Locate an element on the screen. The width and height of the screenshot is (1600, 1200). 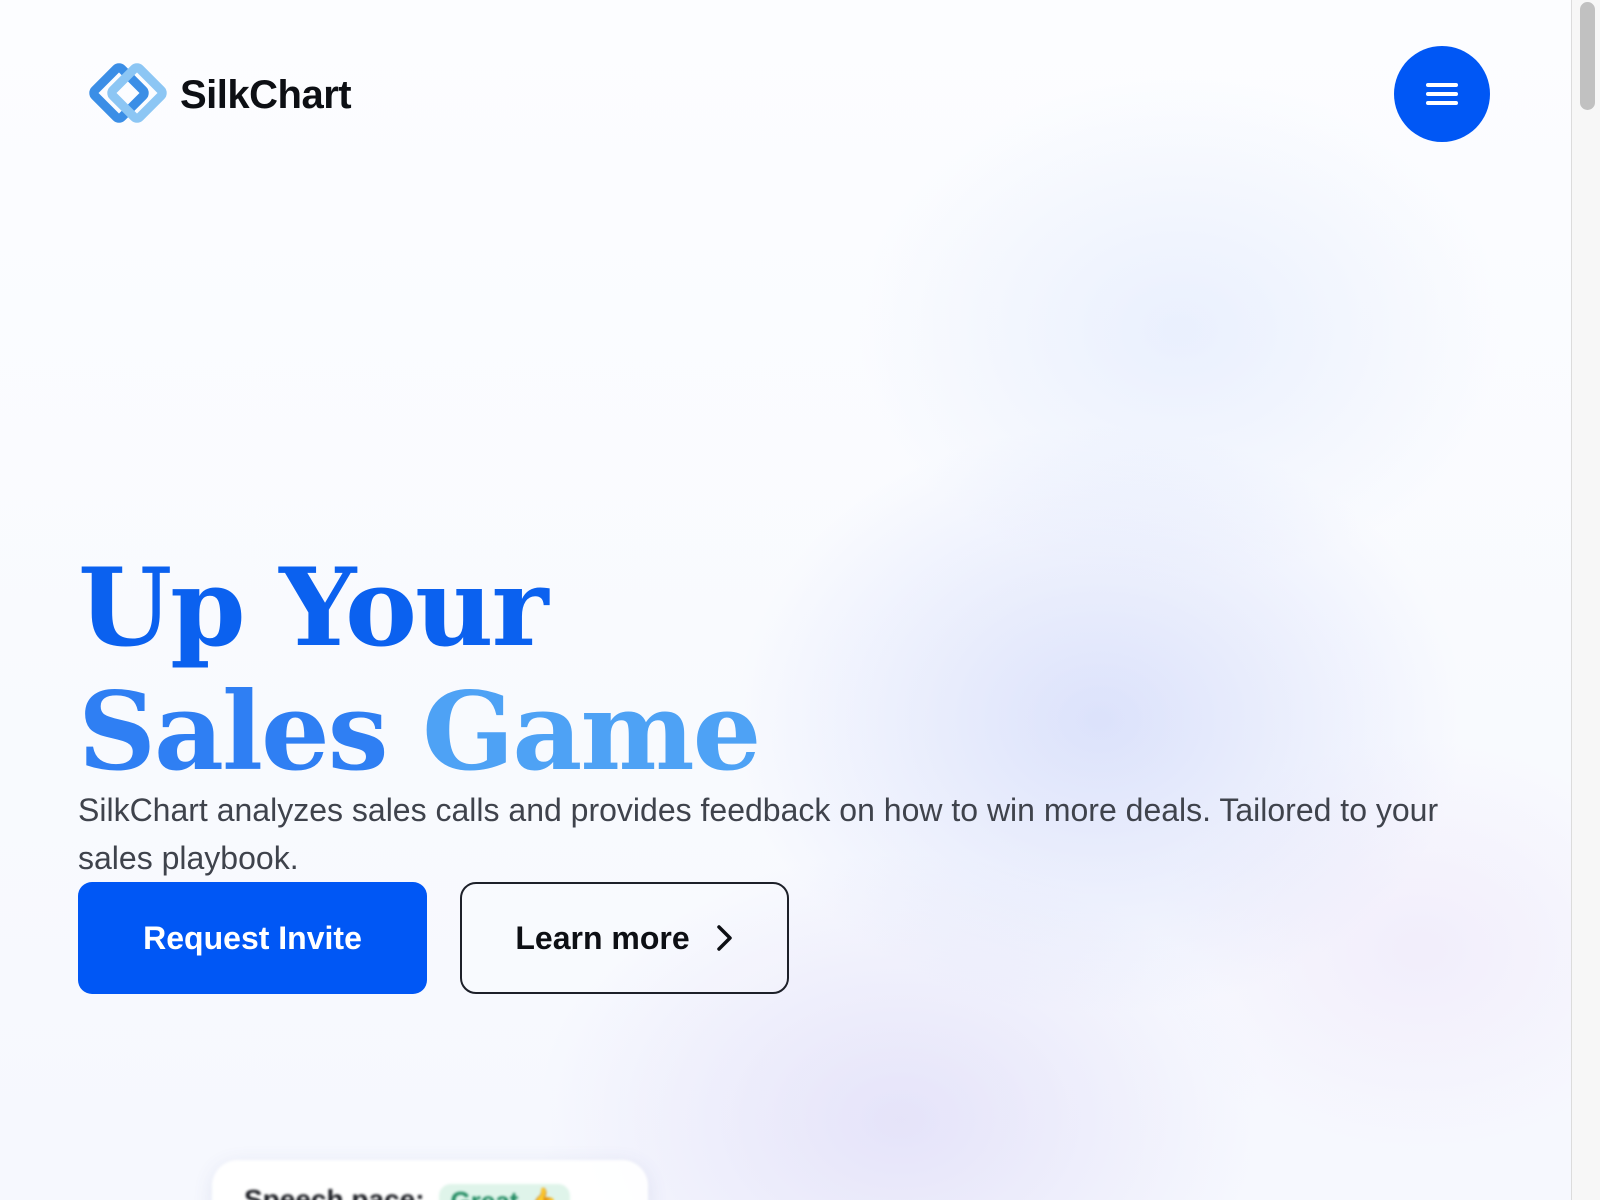
request-invite-button: Request Invite is located at coordinates (252, 938).